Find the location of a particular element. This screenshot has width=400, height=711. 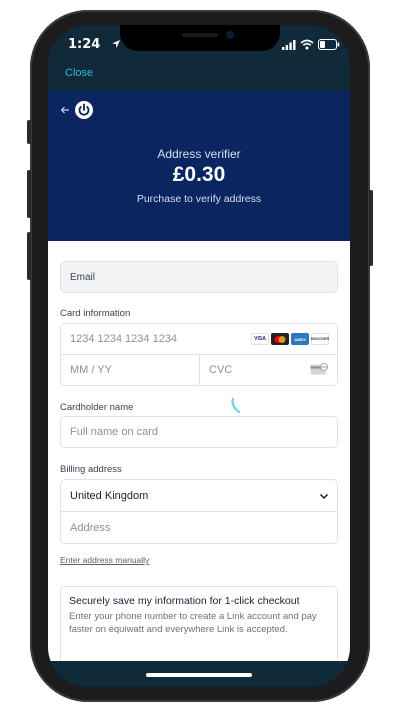

svg-text: 123 is located at coordinates (324, 367).